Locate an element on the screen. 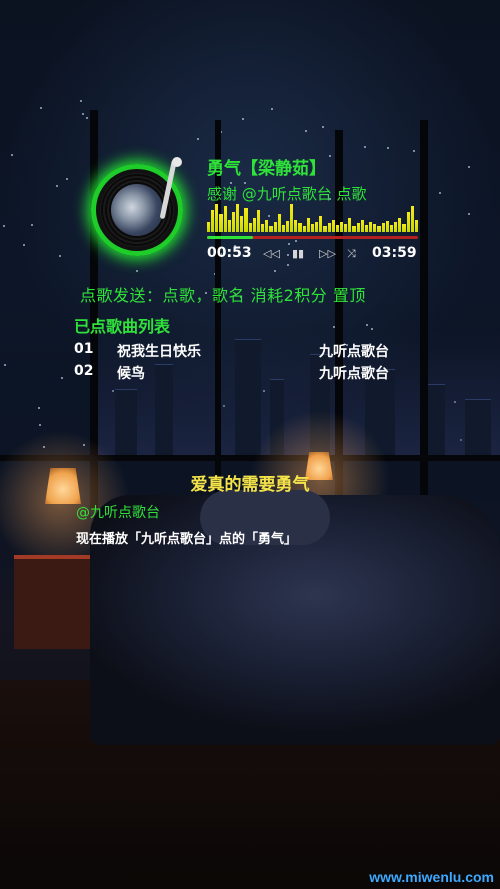  shuffle-icon: ⤨ is located at coordinates (351, 254).